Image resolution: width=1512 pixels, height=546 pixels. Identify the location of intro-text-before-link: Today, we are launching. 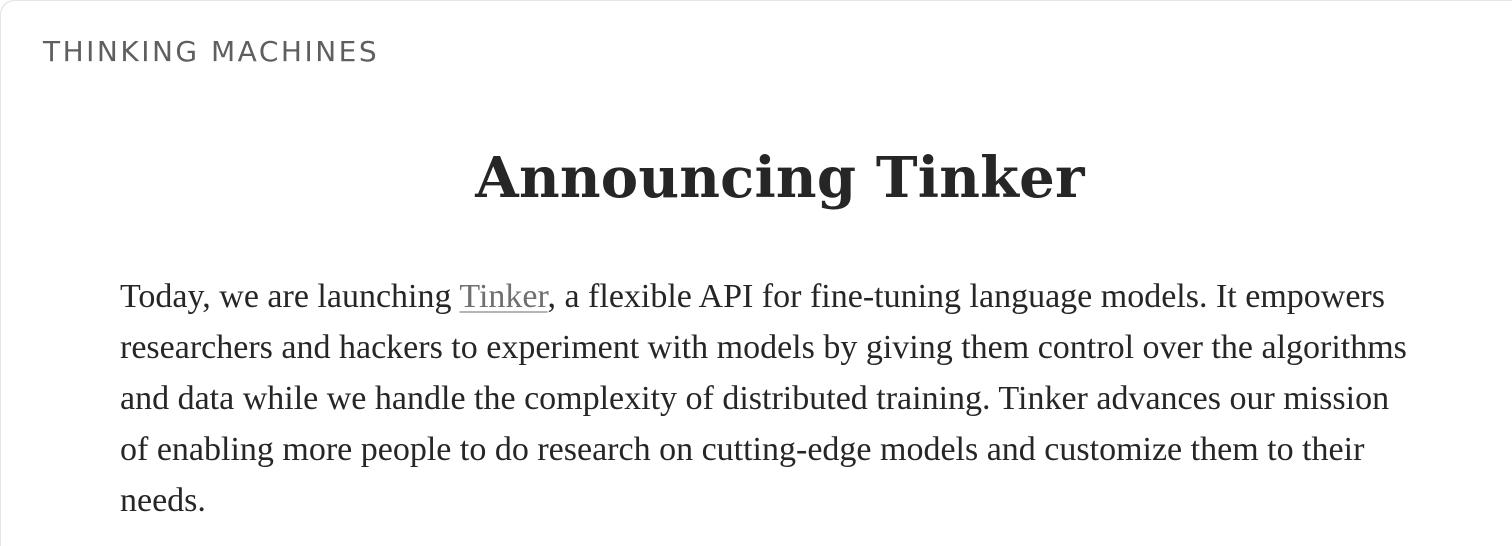
(290, 296).